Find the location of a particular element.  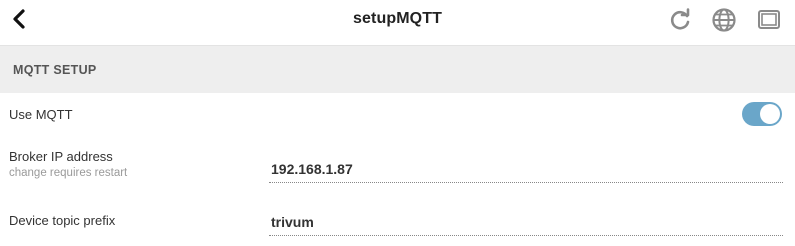

language-button is located at coordinates (724, 20).